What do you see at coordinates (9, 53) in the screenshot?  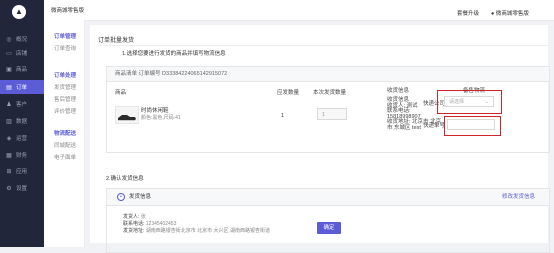 I see `store-icon: ▭` at bounding box center [9, 53].